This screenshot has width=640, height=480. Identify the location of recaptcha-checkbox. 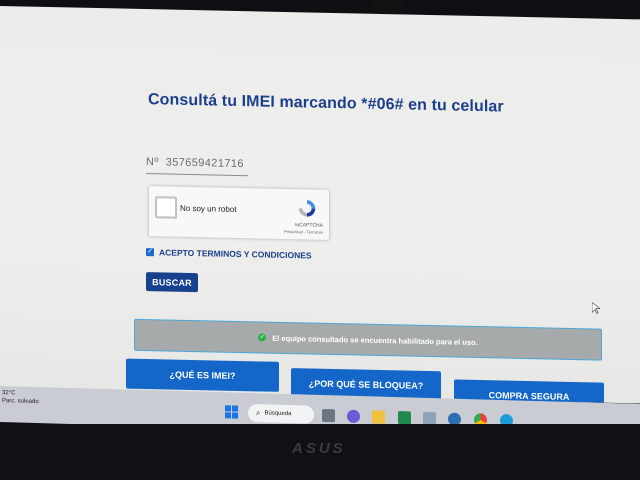
(166, 207).